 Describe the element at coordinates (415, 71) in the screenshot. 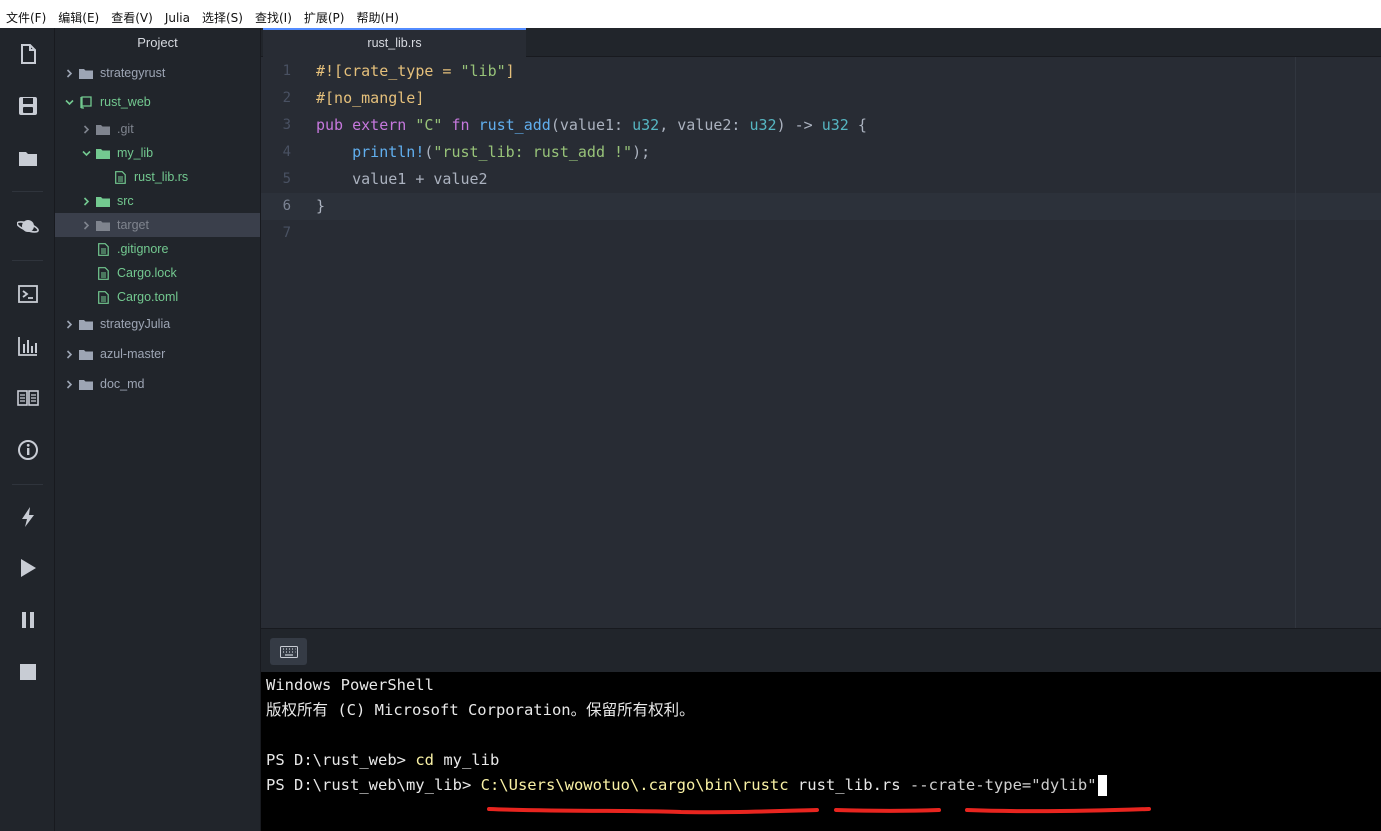

I see `code-line-1: #![crate_type = "lib"]` at that location.